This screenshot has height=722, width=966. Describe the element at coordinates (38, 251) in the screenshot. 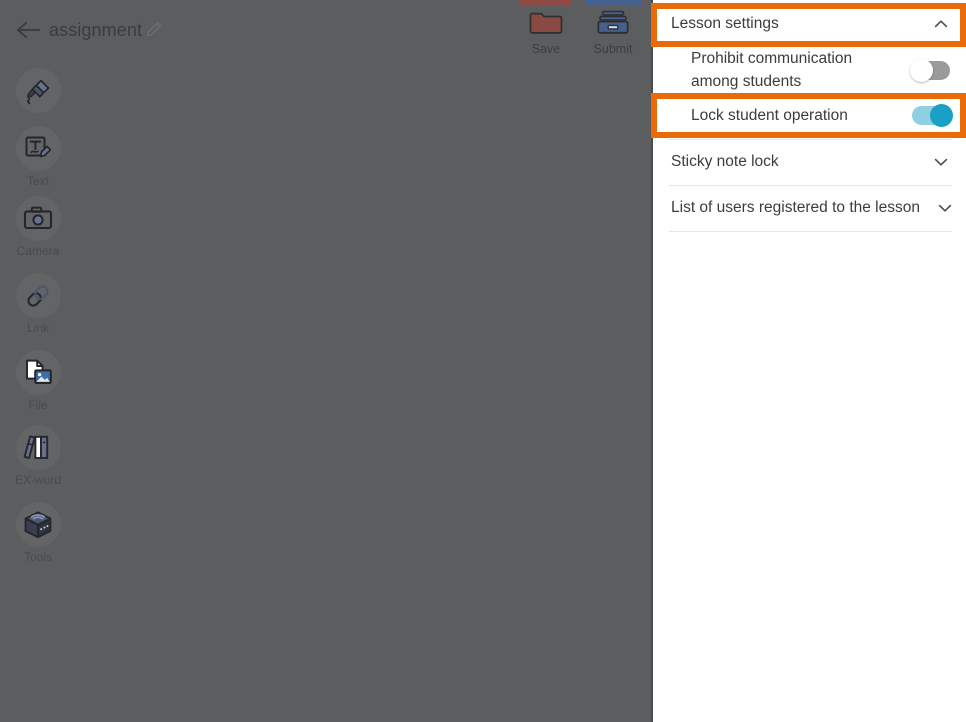

I see `tool-item-camera-label: Camera` at that location.